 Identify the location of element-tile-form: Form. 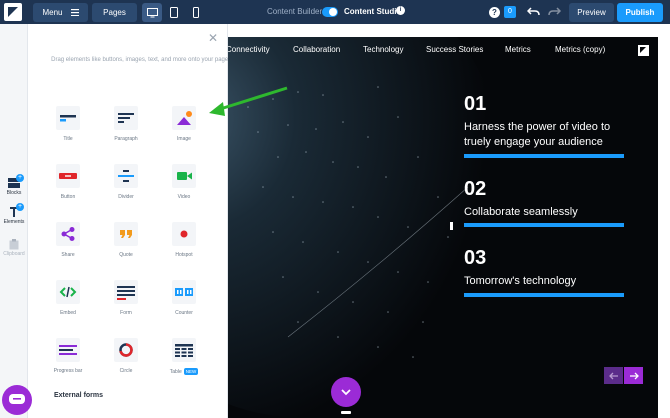
(126, 298).